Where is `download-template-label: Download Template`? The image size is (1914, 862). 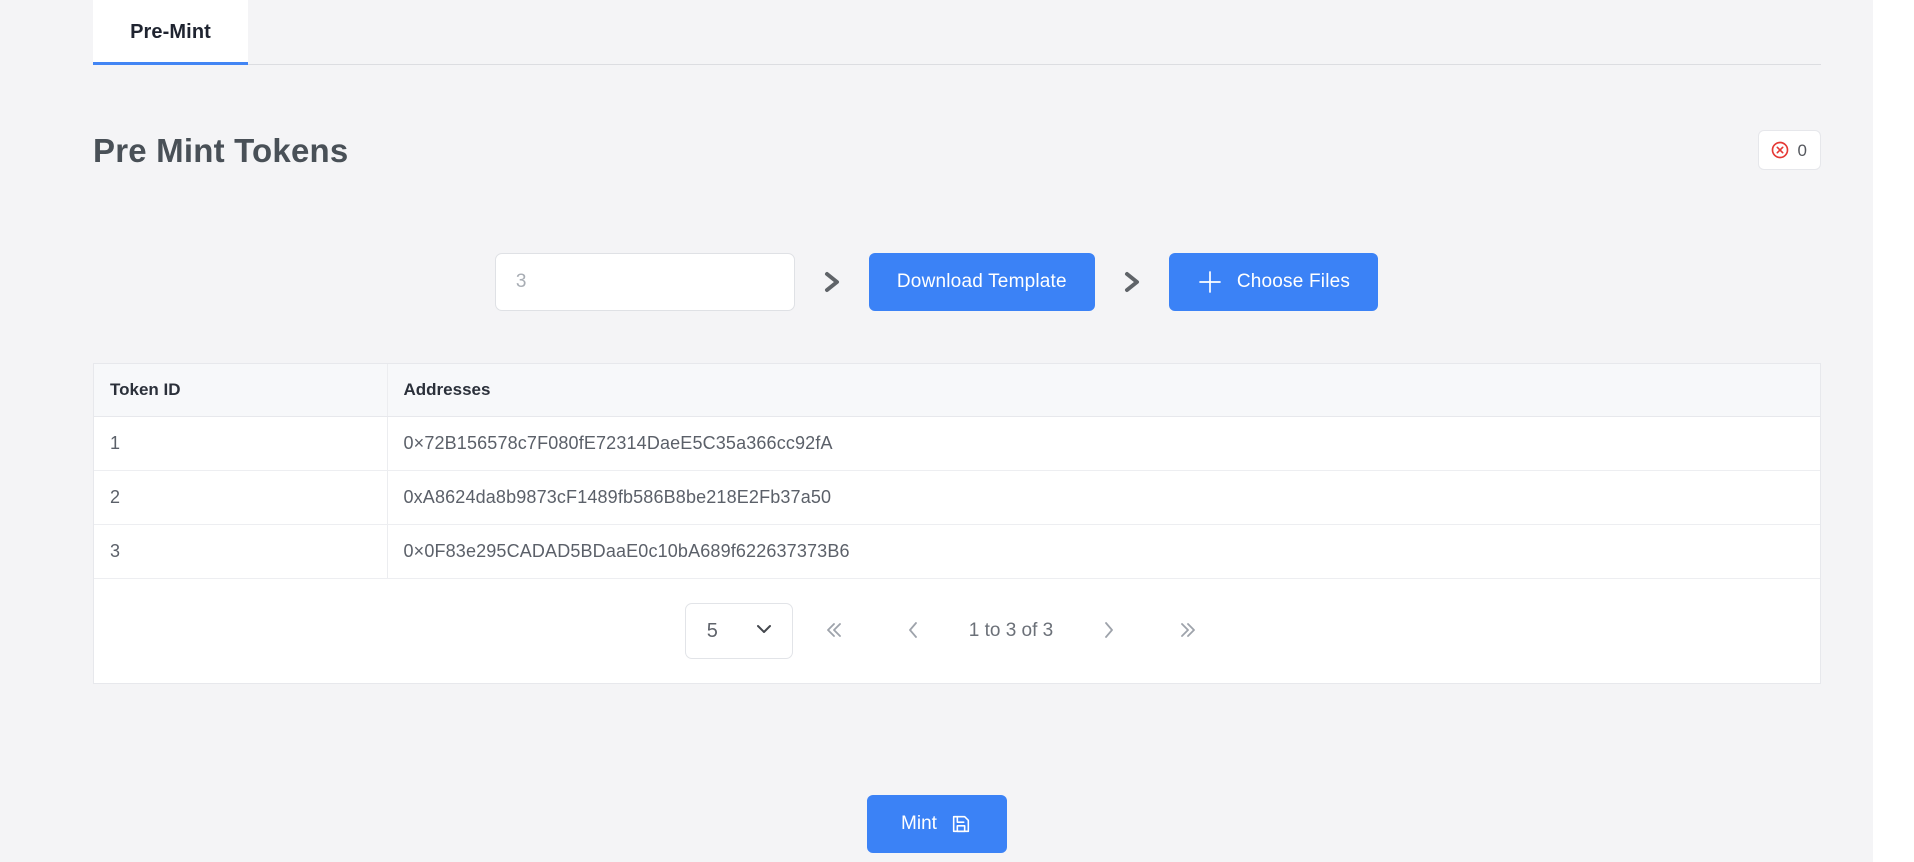 download-template-label: Download Template is located at coordinates (981, 281).